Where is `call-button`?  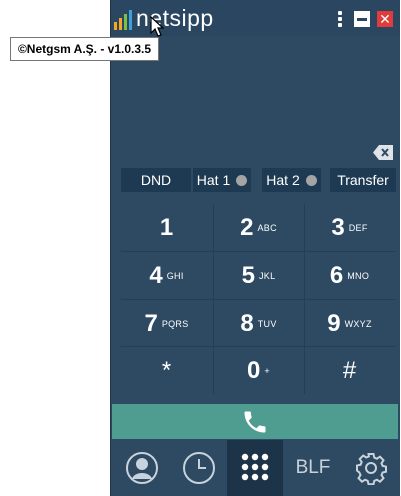
call-button is located at coordinates (255, 421).